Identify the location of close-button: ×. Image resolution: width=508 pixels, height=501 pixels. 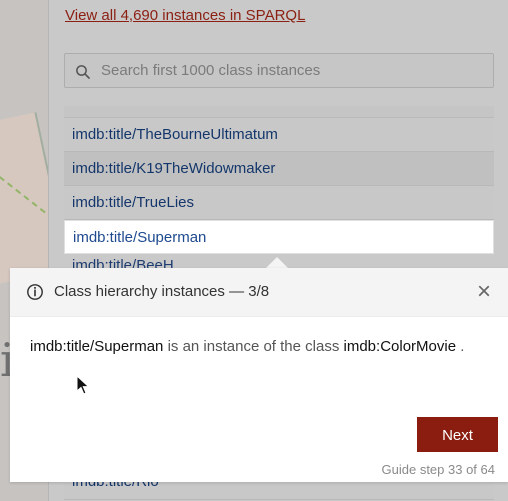
(484, 292).